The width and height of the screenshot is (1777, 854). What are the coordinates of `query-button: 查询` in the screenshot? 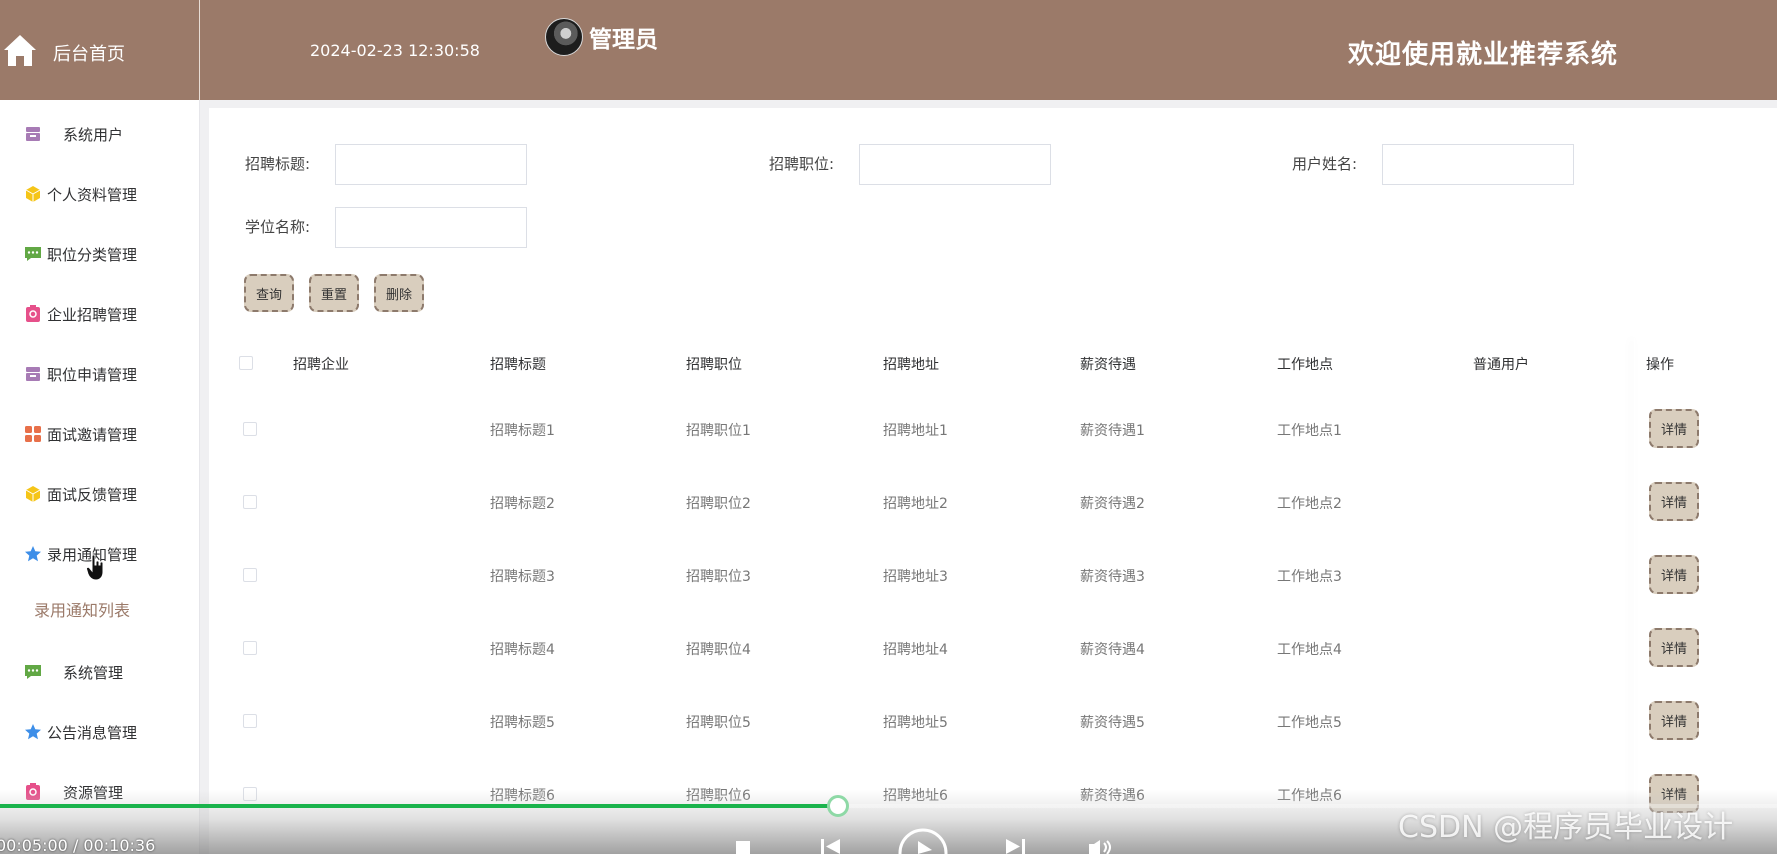 It's located at (269, 293).